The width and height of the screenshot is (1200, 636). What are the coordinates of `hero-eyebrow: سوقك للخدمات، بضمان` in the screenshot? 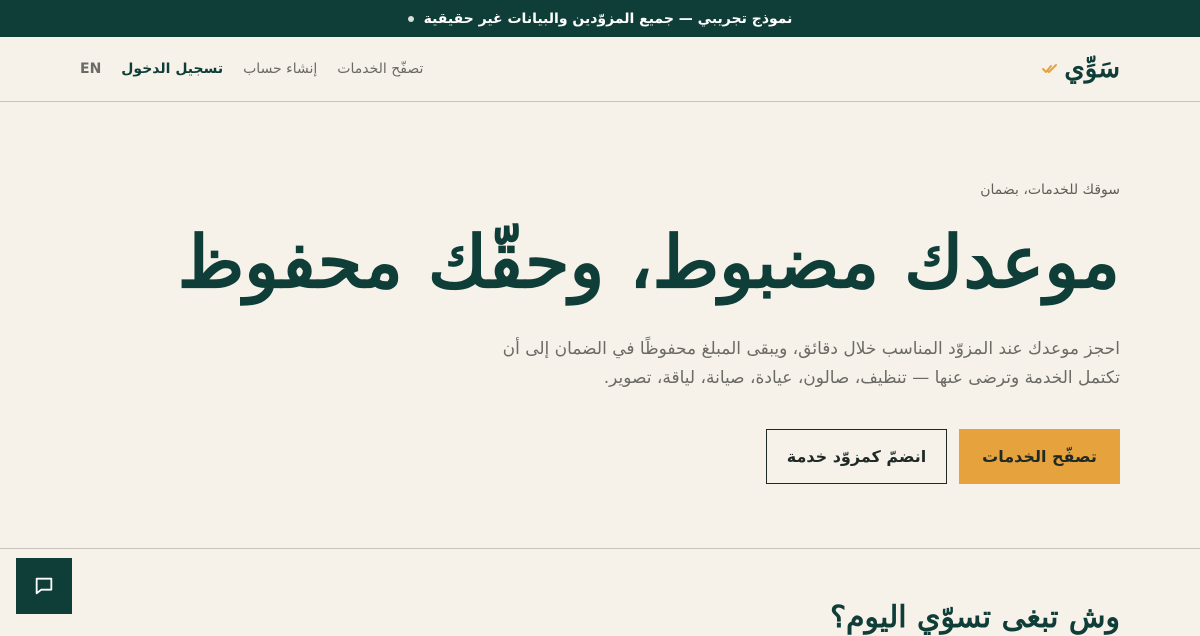 It's located at (1050, 190).